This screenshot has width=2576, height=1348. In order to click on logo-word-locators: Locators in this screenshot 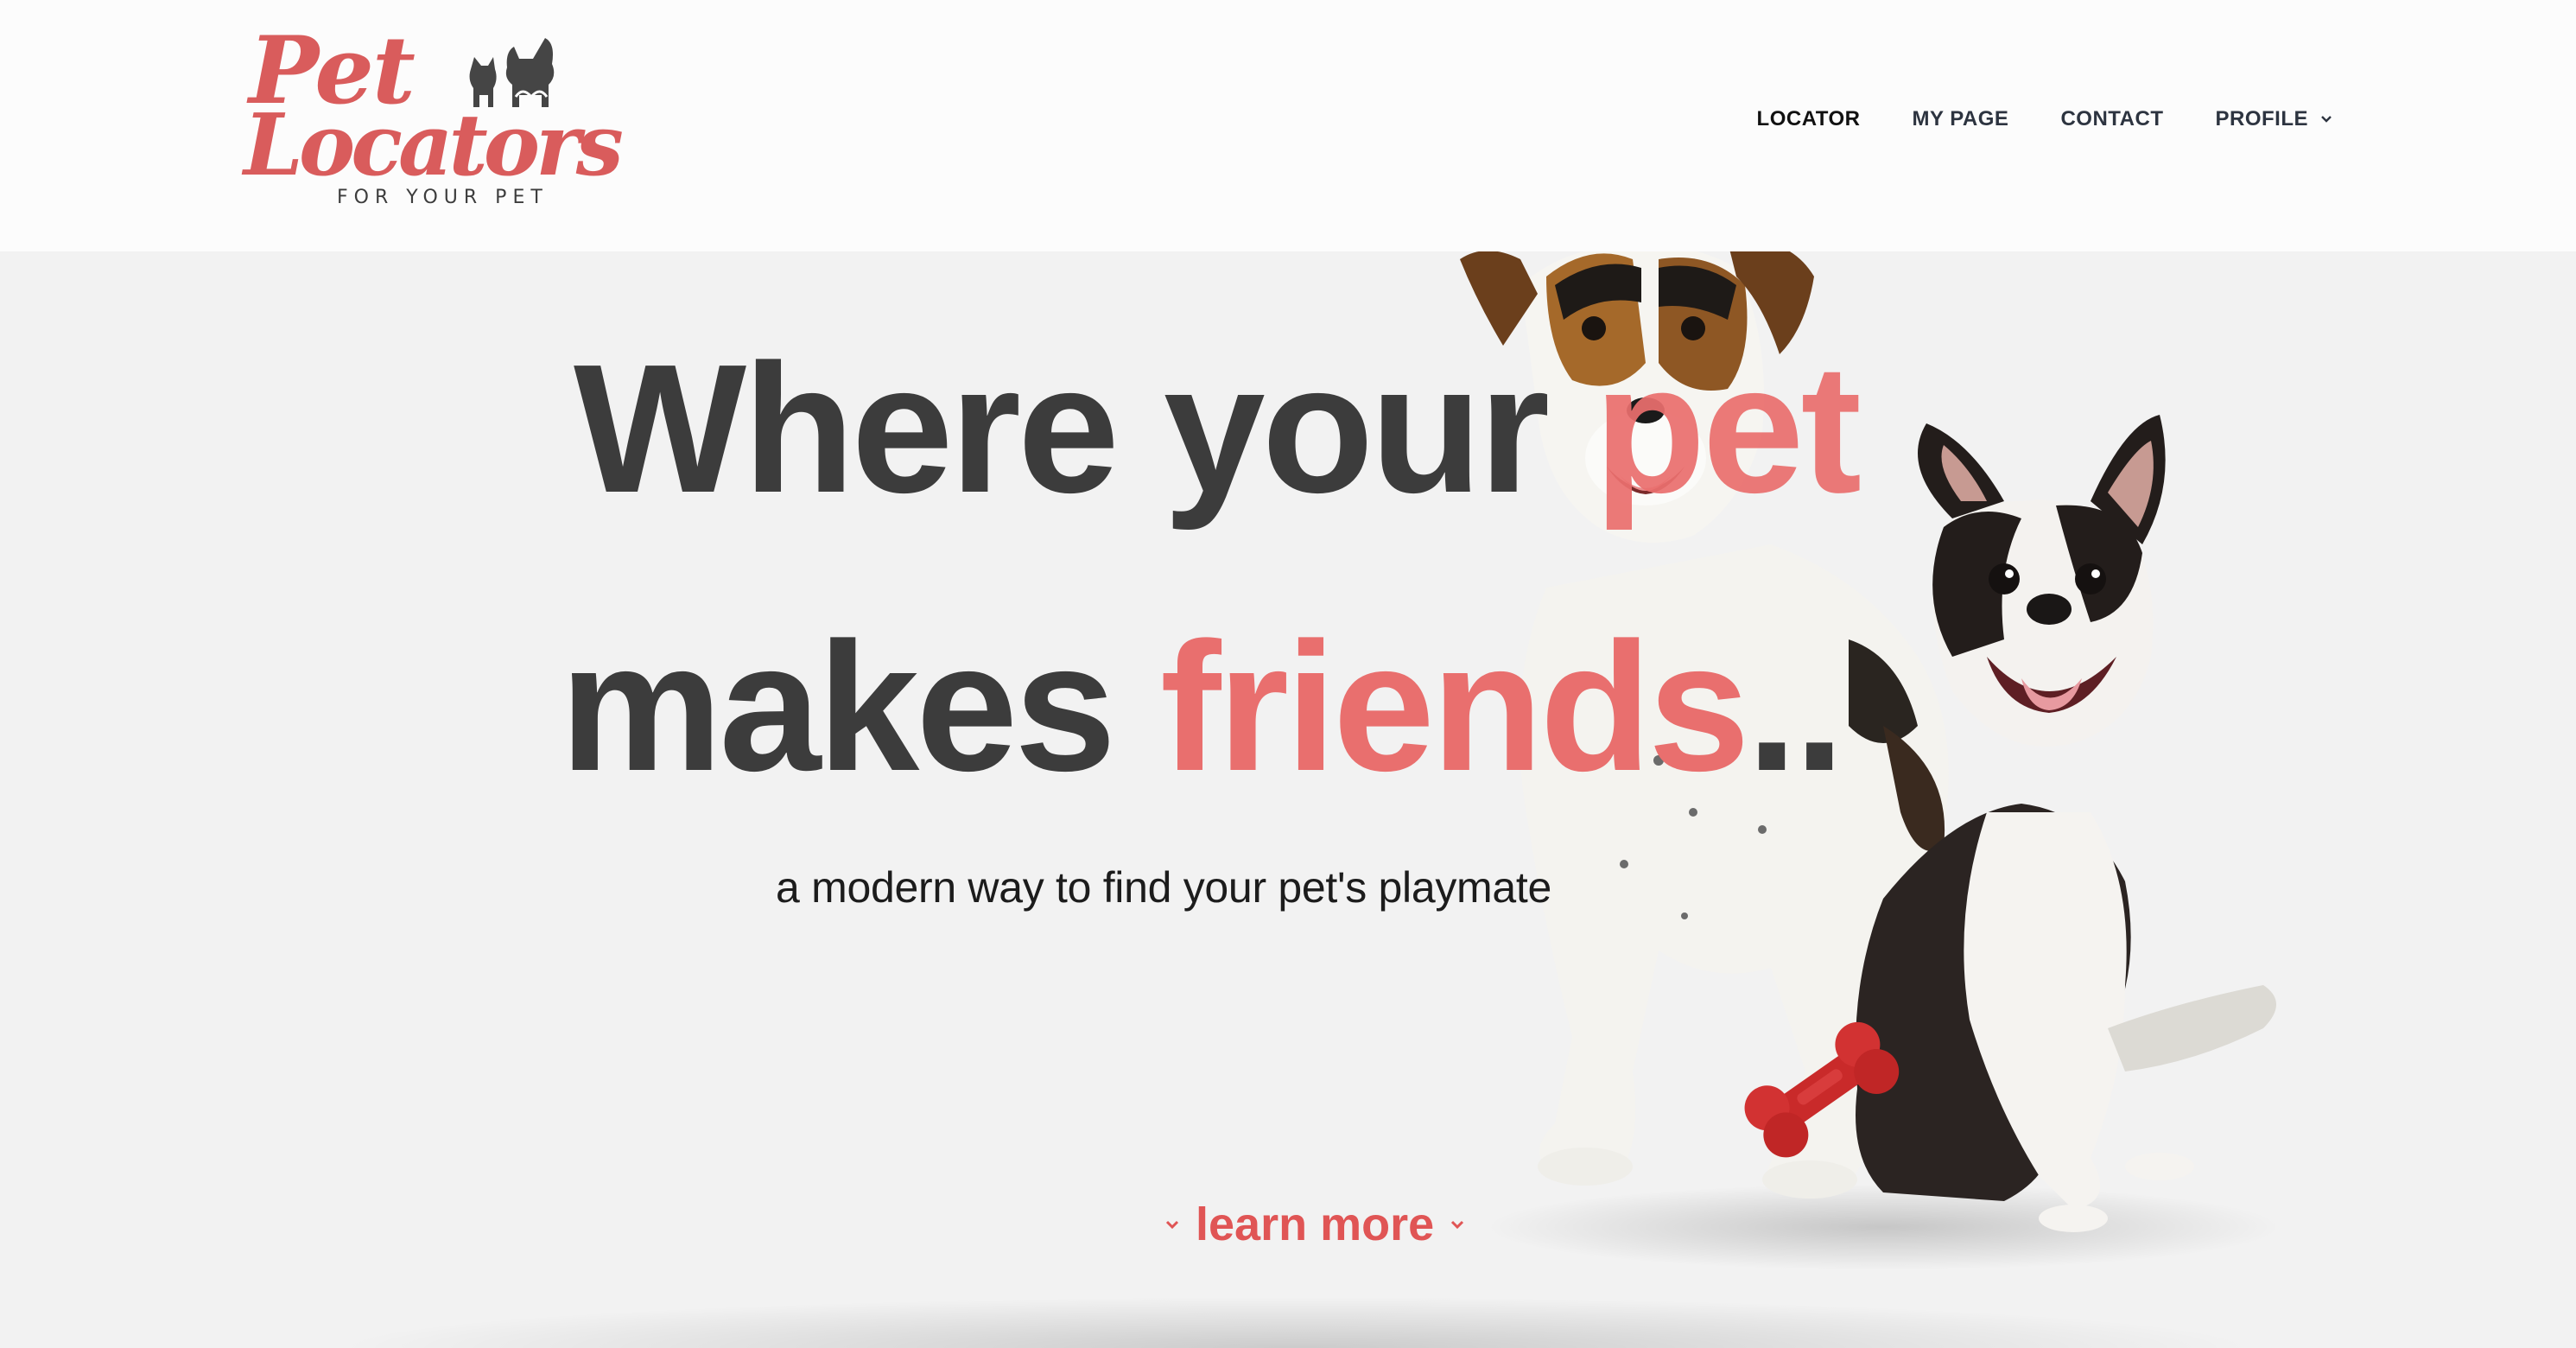, I will do `click(434, 145)`.